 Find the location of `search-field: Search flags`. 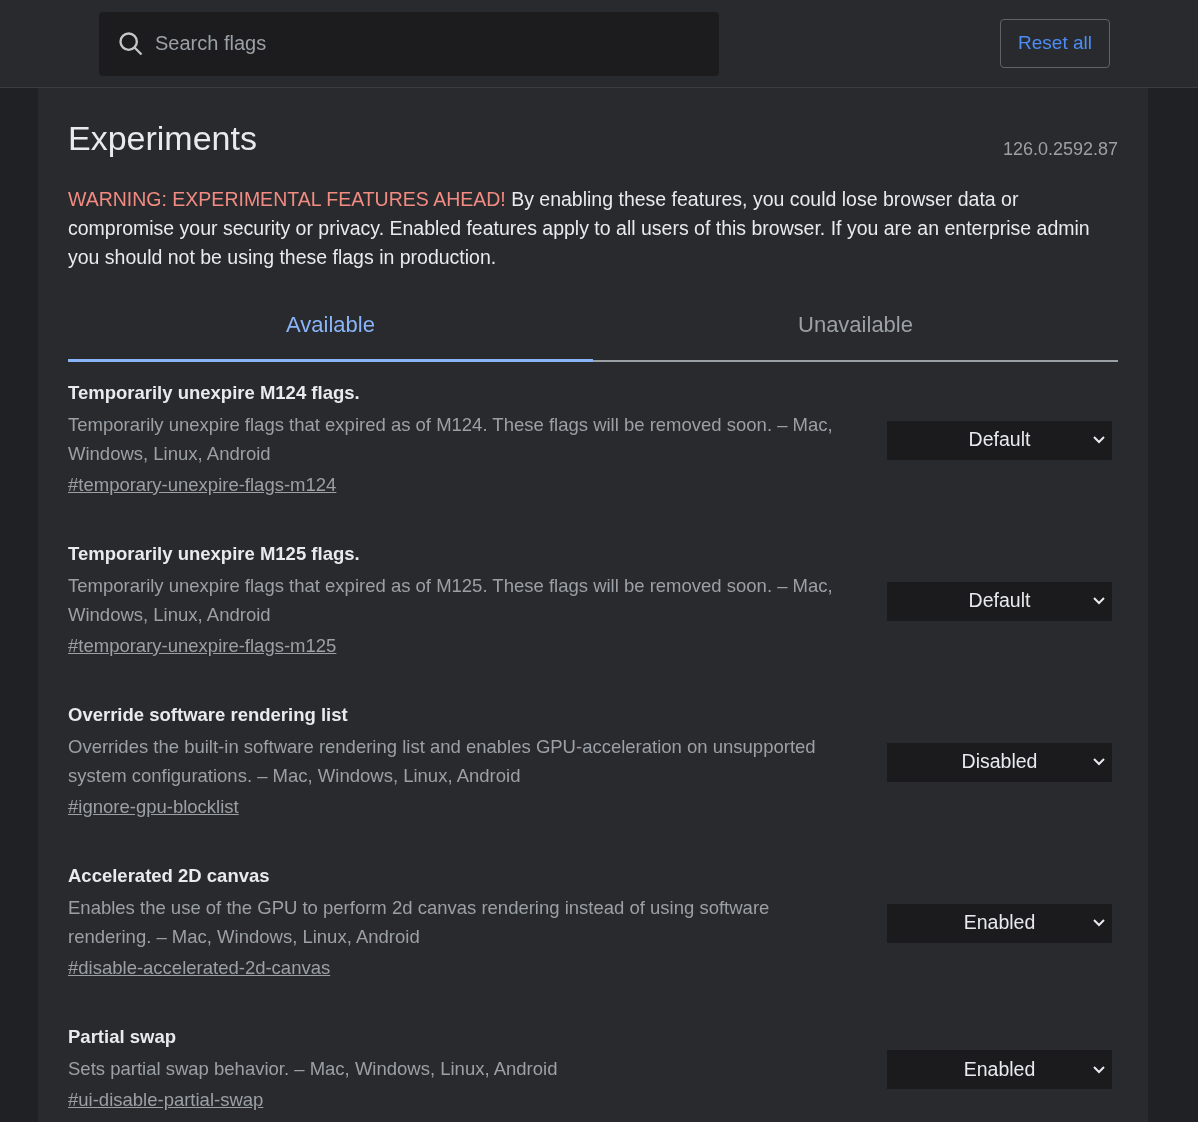

search-field: Search flags is located at coordinates (409, 43).